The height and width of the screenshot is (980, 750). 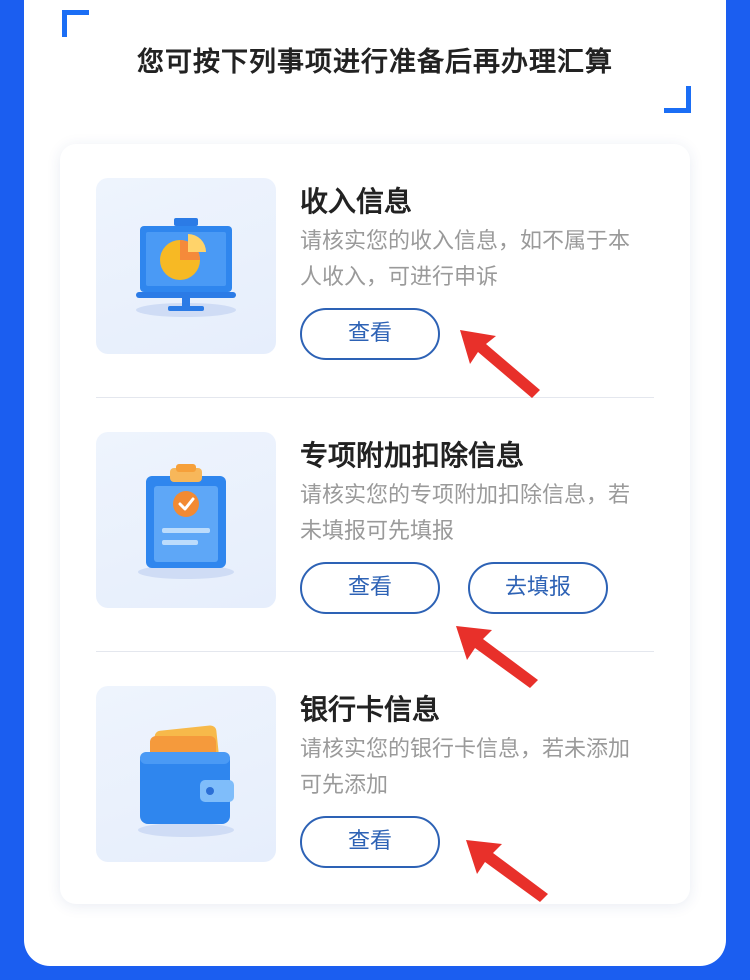 What do you see at coordinates (356, 201) in the screenshot?
I see `item-title: 收入信息` at bounding box center [356, 201].